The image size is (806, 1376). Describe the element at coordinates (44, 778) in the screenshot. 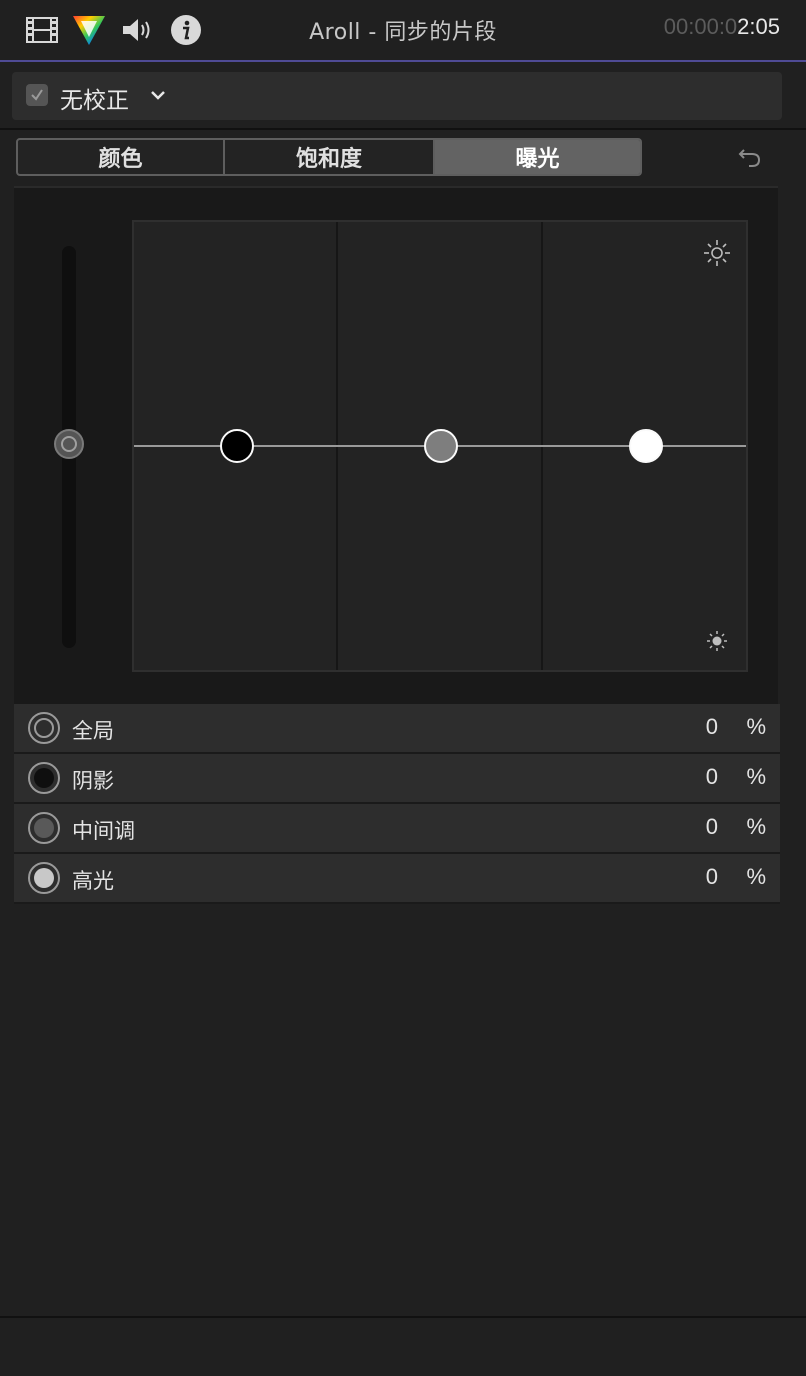

I see `shadows-circle-icon` at that location.